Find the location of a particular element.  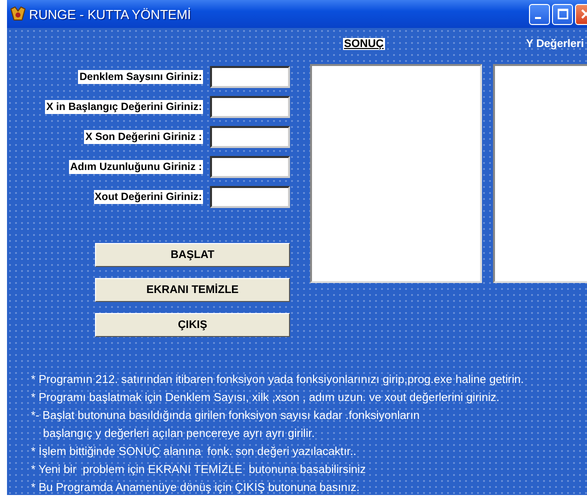

maximize-button is located at coordinates (562, 14).